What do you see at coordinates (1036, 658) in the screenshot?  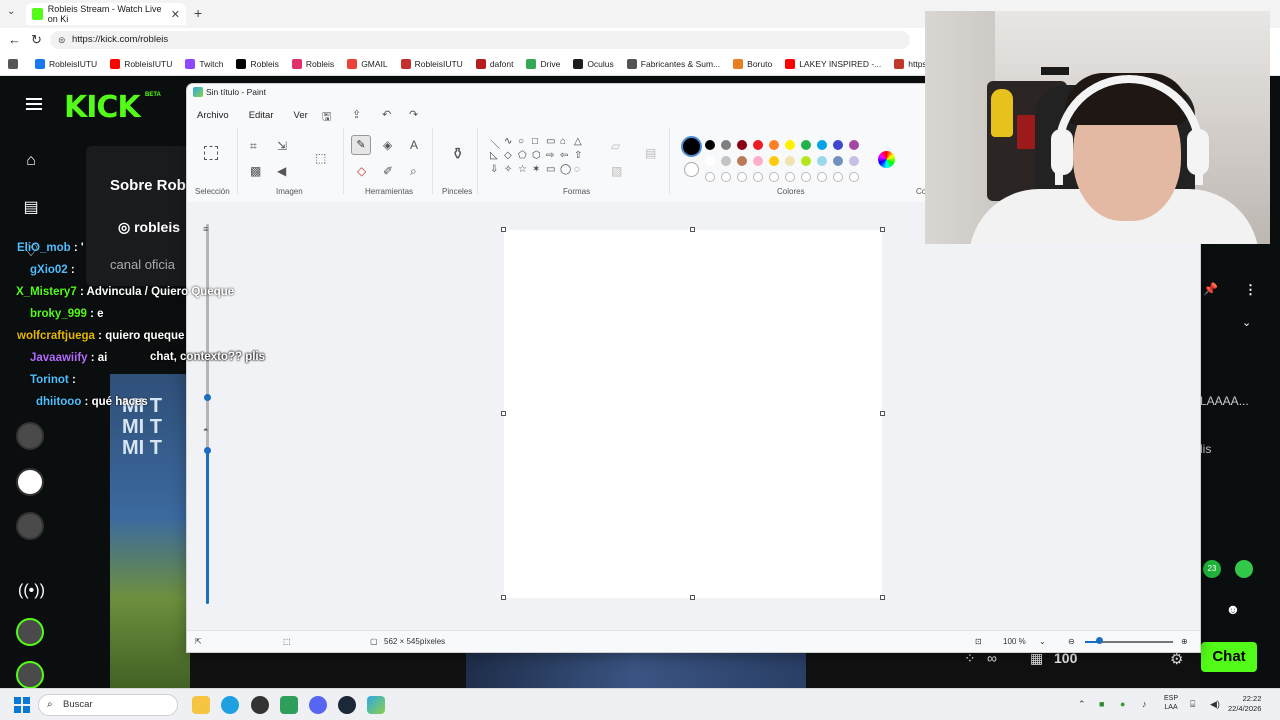 I see `gift-icon: ▦` at bounding box center [1036, 658].